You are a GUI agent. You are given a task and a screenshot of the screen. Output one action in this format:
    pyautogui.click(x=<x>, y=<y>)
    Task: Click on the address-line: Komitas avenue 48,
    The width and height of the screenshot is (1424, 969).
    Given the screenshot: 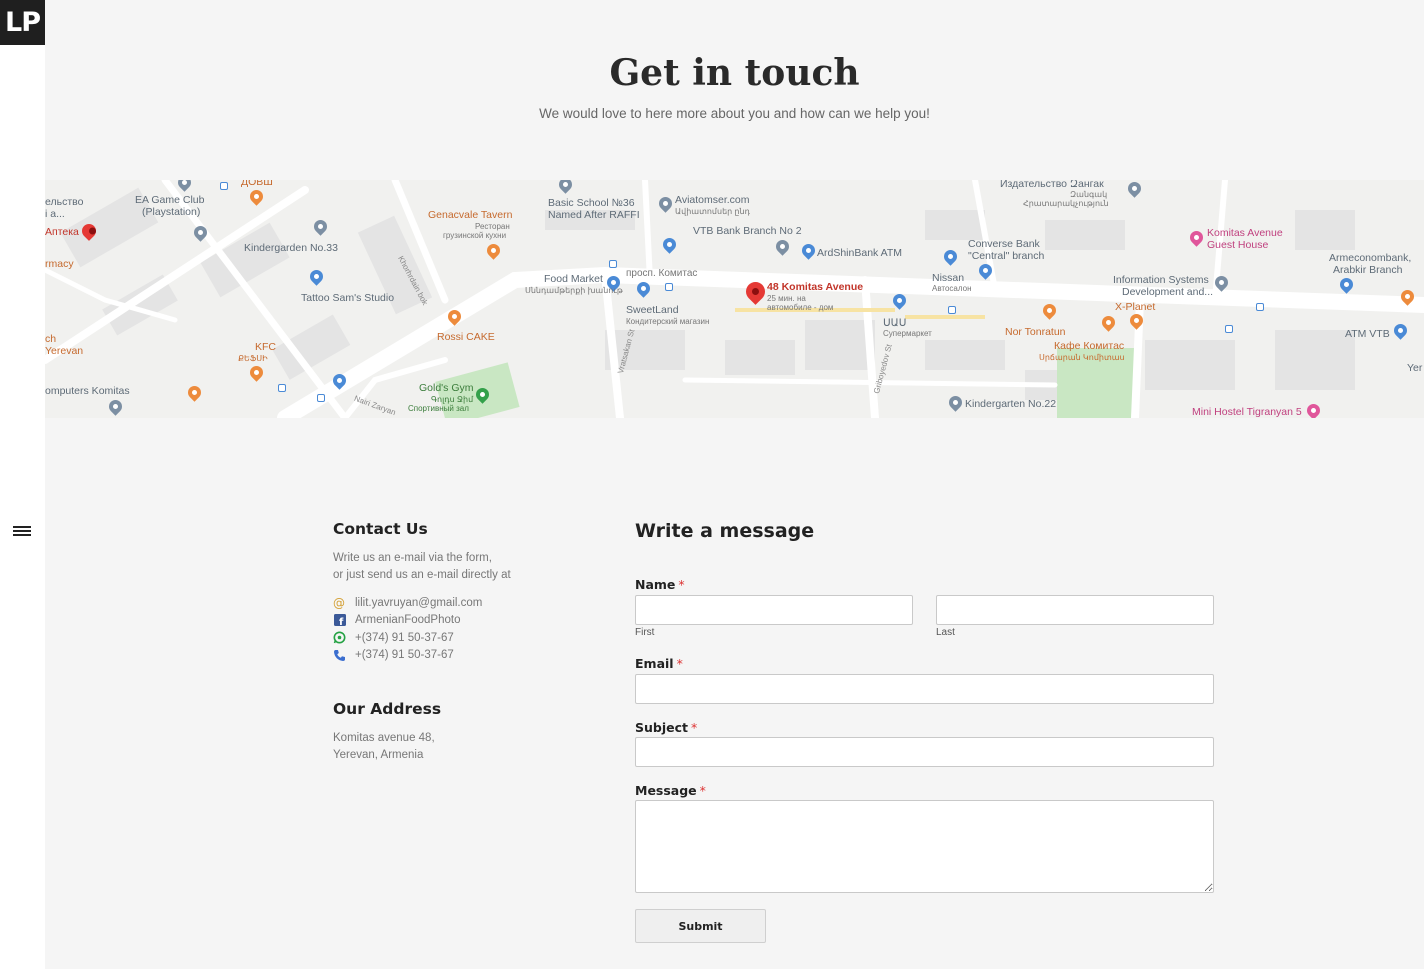 What is the action you would take?
    pyautogui.click(x=384, y=738)
    